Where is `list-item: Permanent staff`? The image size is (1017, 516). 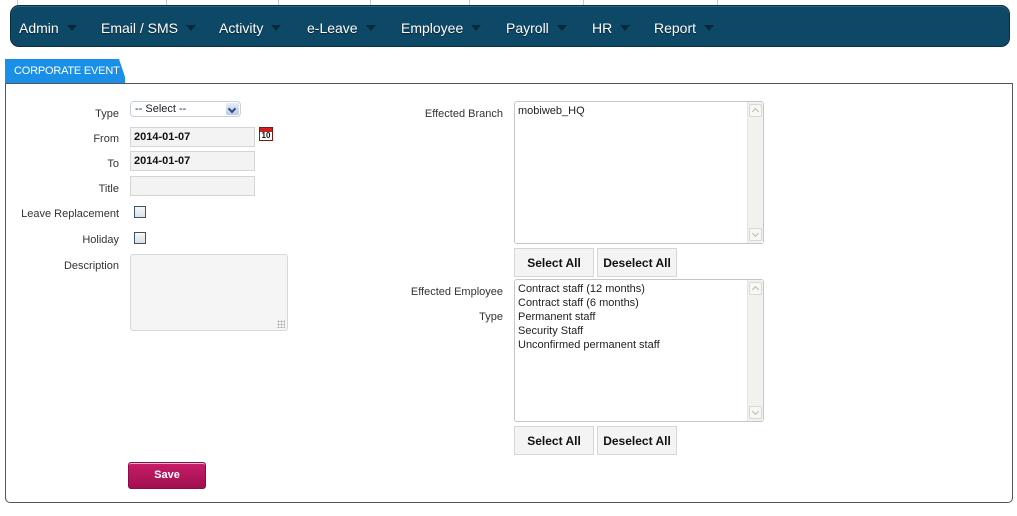 list-item: Permanent staff is located at coordinates (589, 317).